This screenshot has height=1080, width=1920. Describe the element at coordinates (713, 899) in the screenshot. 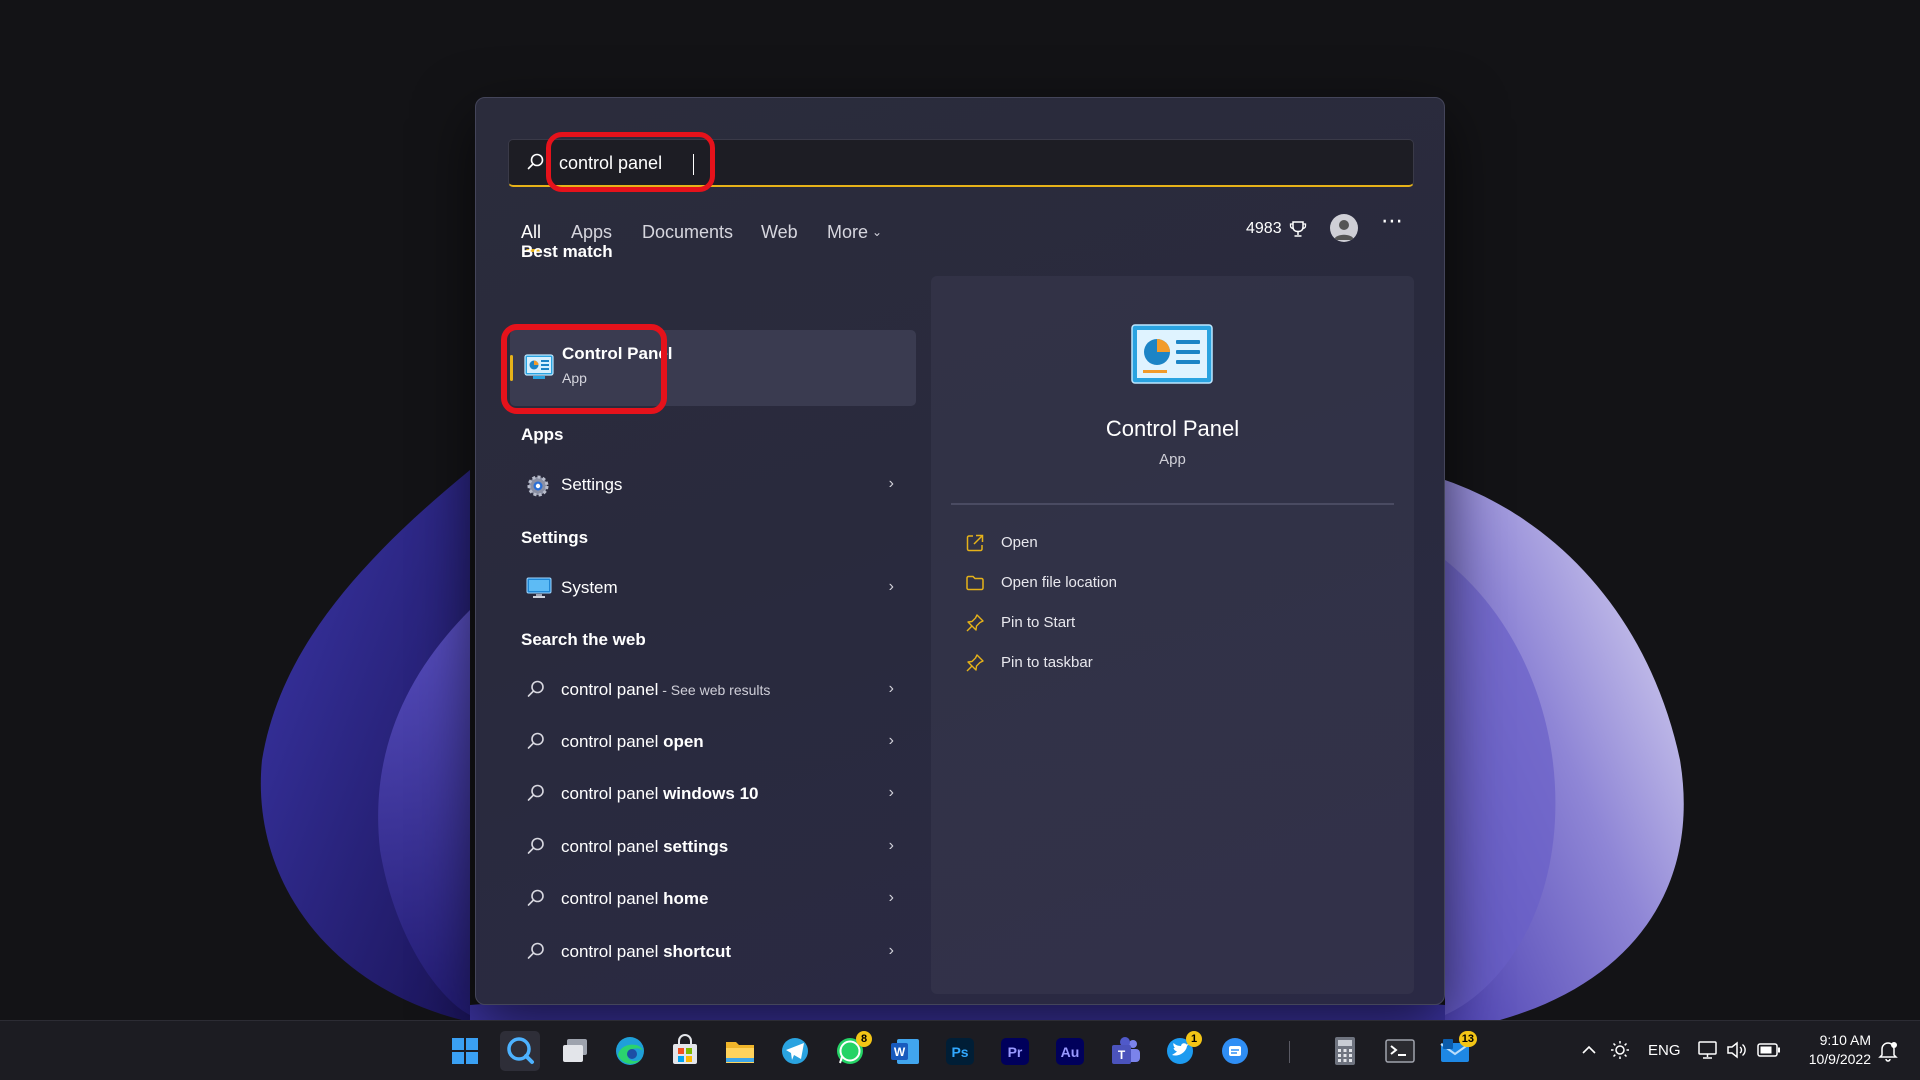

I see `web-result: control panel home ›` at that location.